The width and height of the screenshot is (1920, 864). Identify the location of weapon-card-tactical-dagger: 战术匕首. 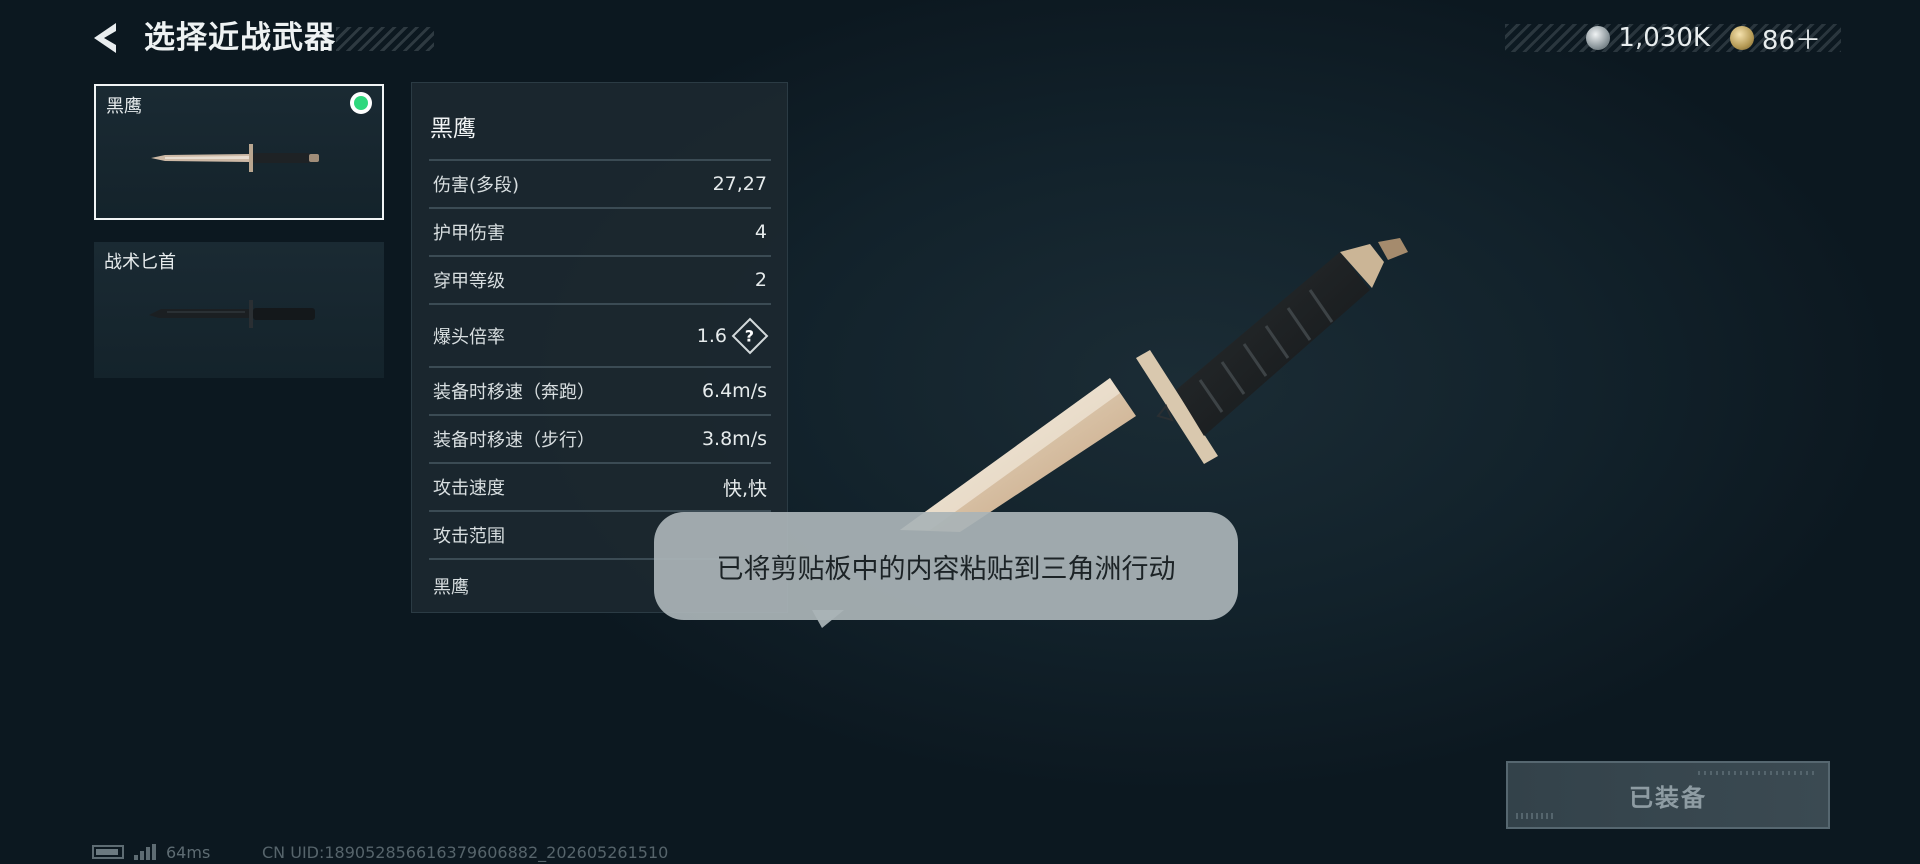
(239, 310).